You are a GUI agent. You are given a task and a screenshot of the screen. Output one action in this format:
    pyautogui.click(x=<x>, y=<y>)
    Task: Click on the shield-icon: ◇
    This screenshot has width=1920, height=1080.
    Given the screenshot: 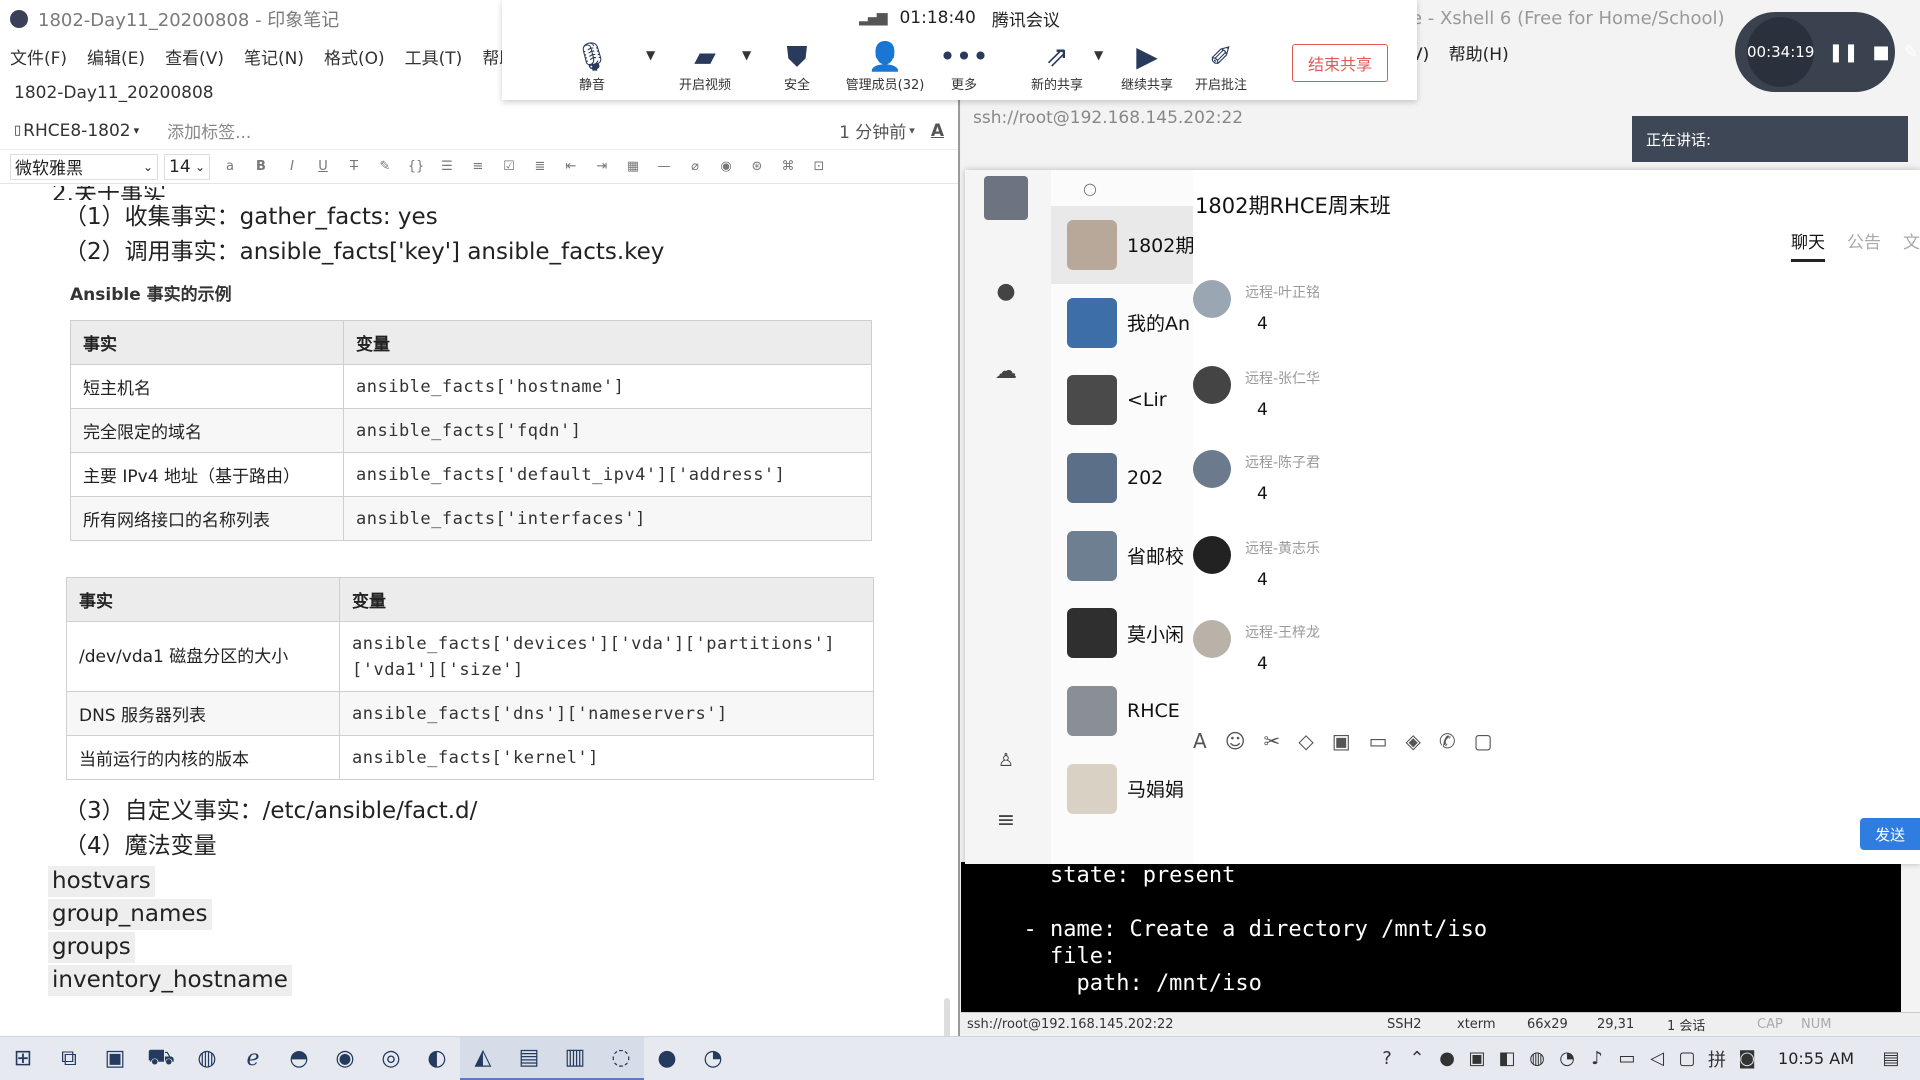 What is the action you would take?
    pyautogui.click(x=1305, y=741)
    